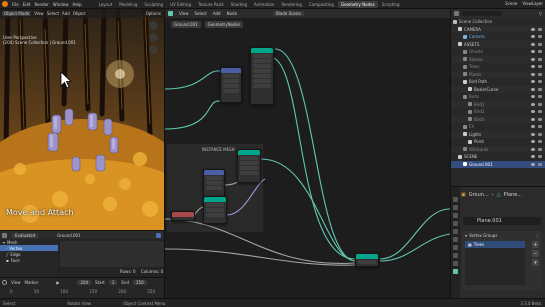 The width and height of the screenshot is (545, 307). I want to click on node-input-b, so click(183, 216).